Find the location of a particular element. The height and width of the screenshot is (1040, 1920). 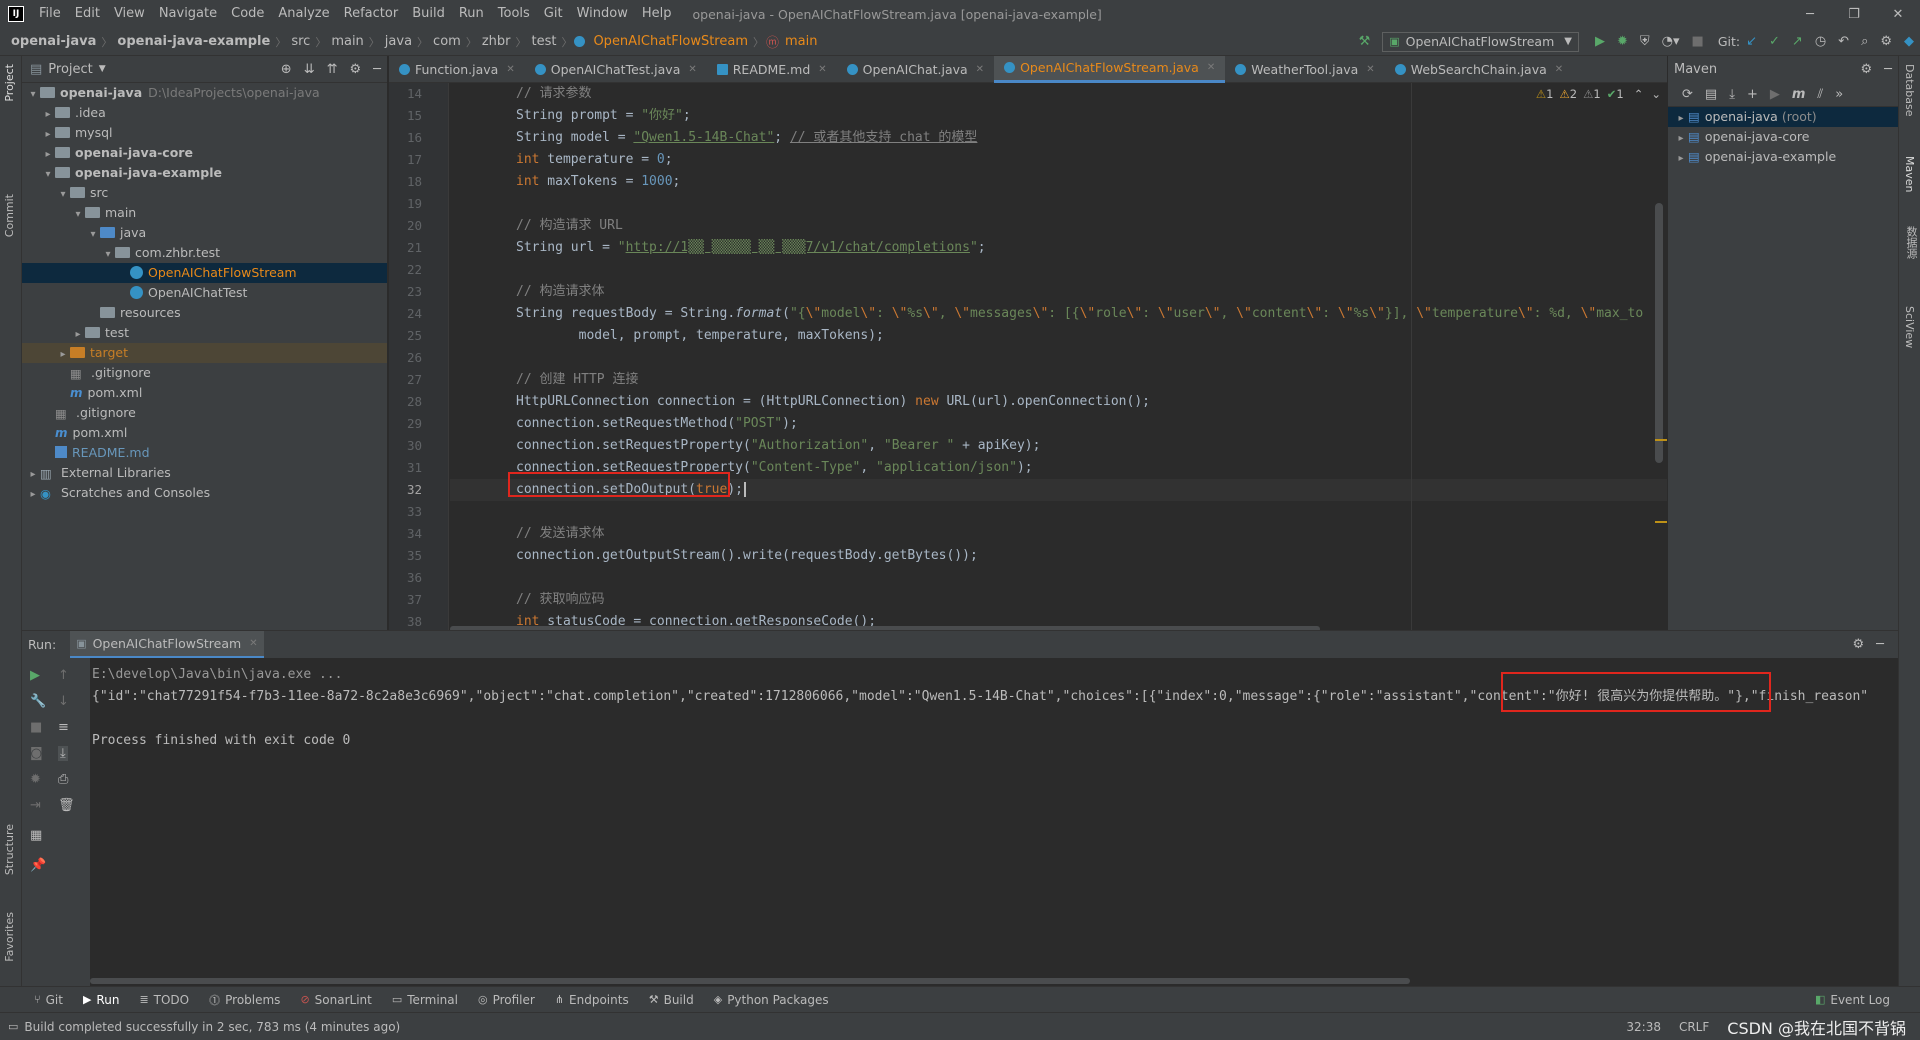

tool-tab-terminal: ▭ Terminal is located at coordinates (425, 1000).